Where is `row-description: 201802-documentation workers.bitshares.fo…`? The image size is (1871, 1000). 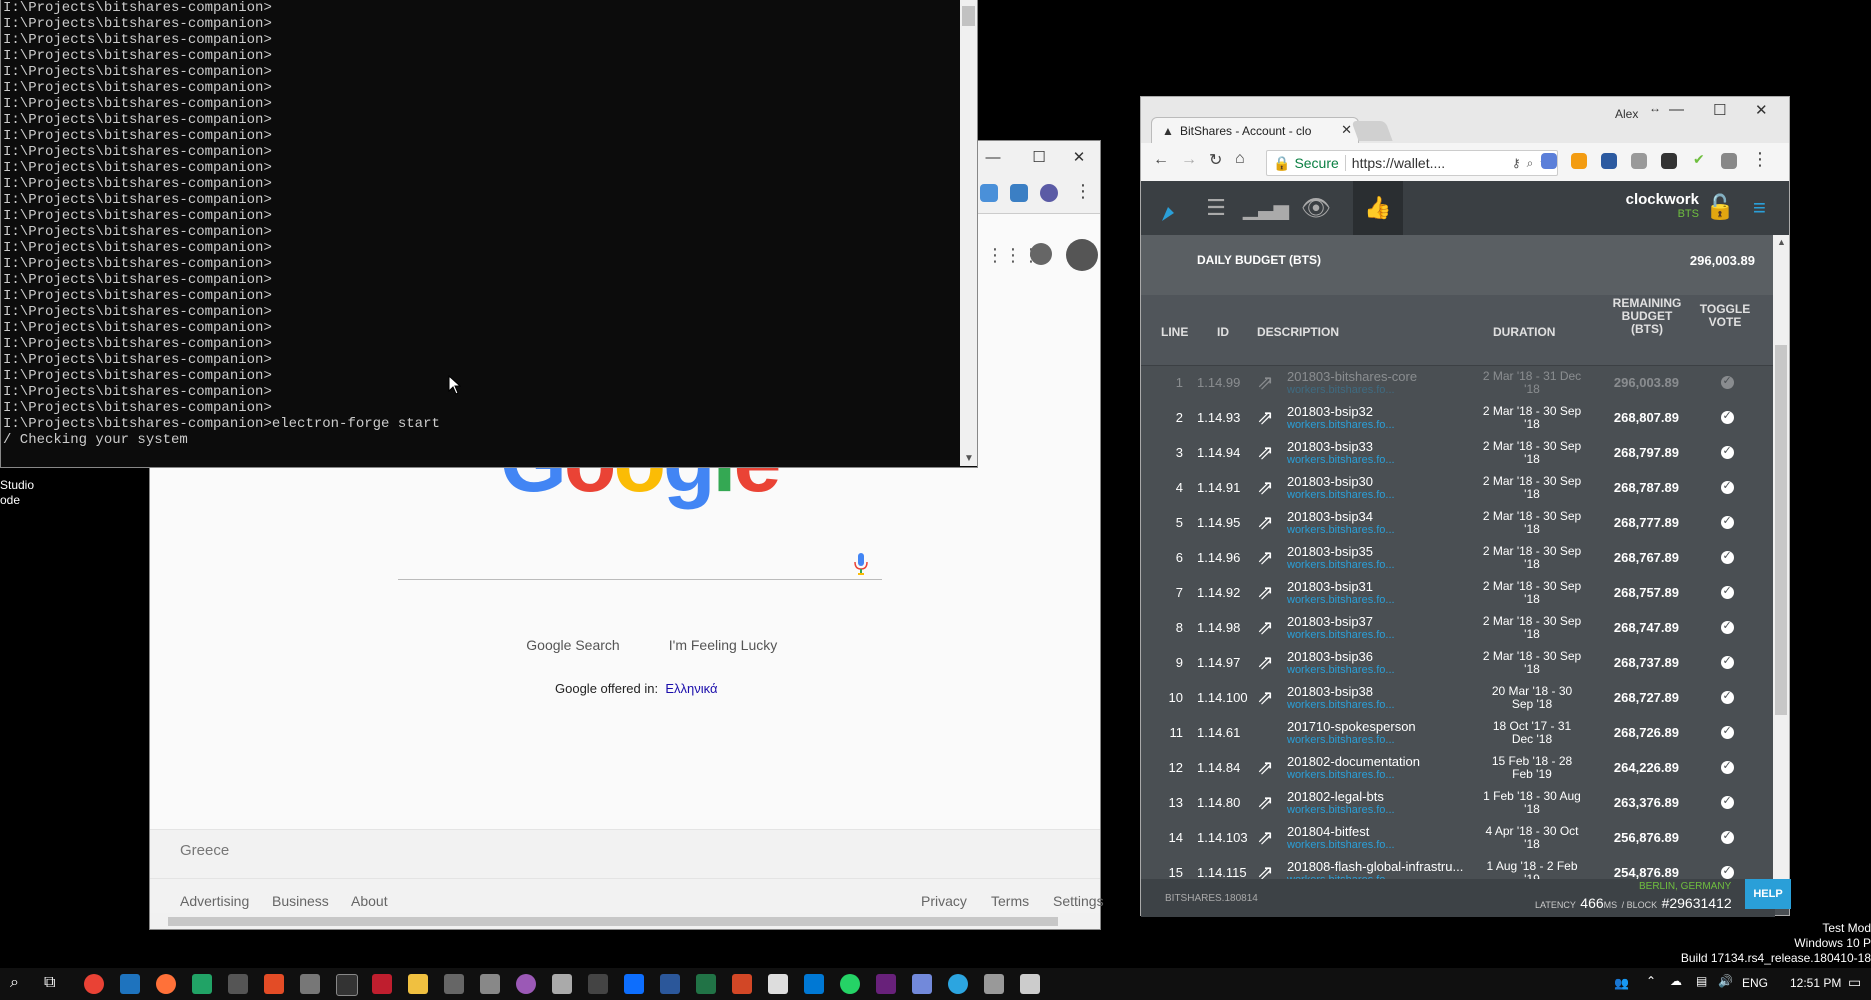
row-description: 201802-documentation workers.bitshares.fo… is located at coordinates (1377, 767).